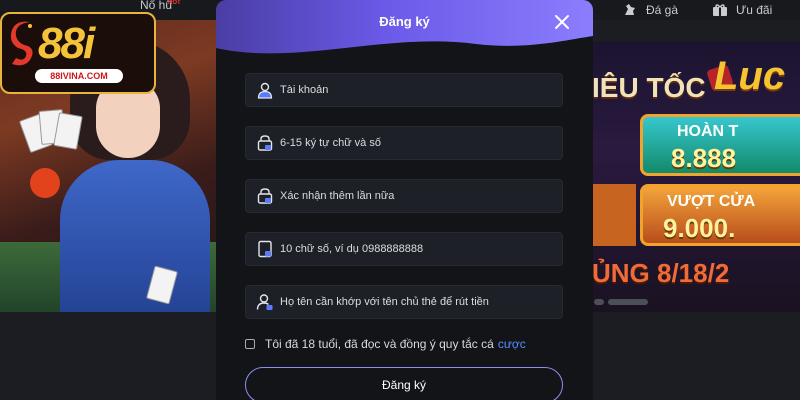 This screenshot has width=800, height=400. Describe the element at coordinates (265, 90) in the screenshot. I see `user-icon` at that location.